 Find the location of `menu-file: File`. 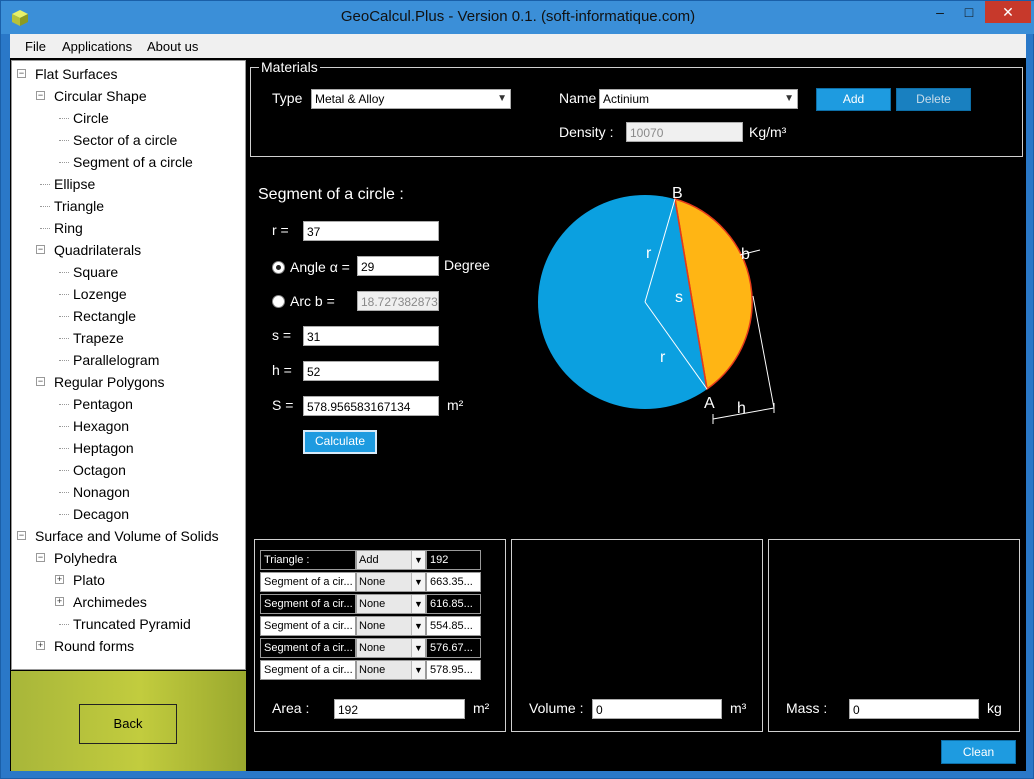

menu-file: File is located at coordinates (35, 46).